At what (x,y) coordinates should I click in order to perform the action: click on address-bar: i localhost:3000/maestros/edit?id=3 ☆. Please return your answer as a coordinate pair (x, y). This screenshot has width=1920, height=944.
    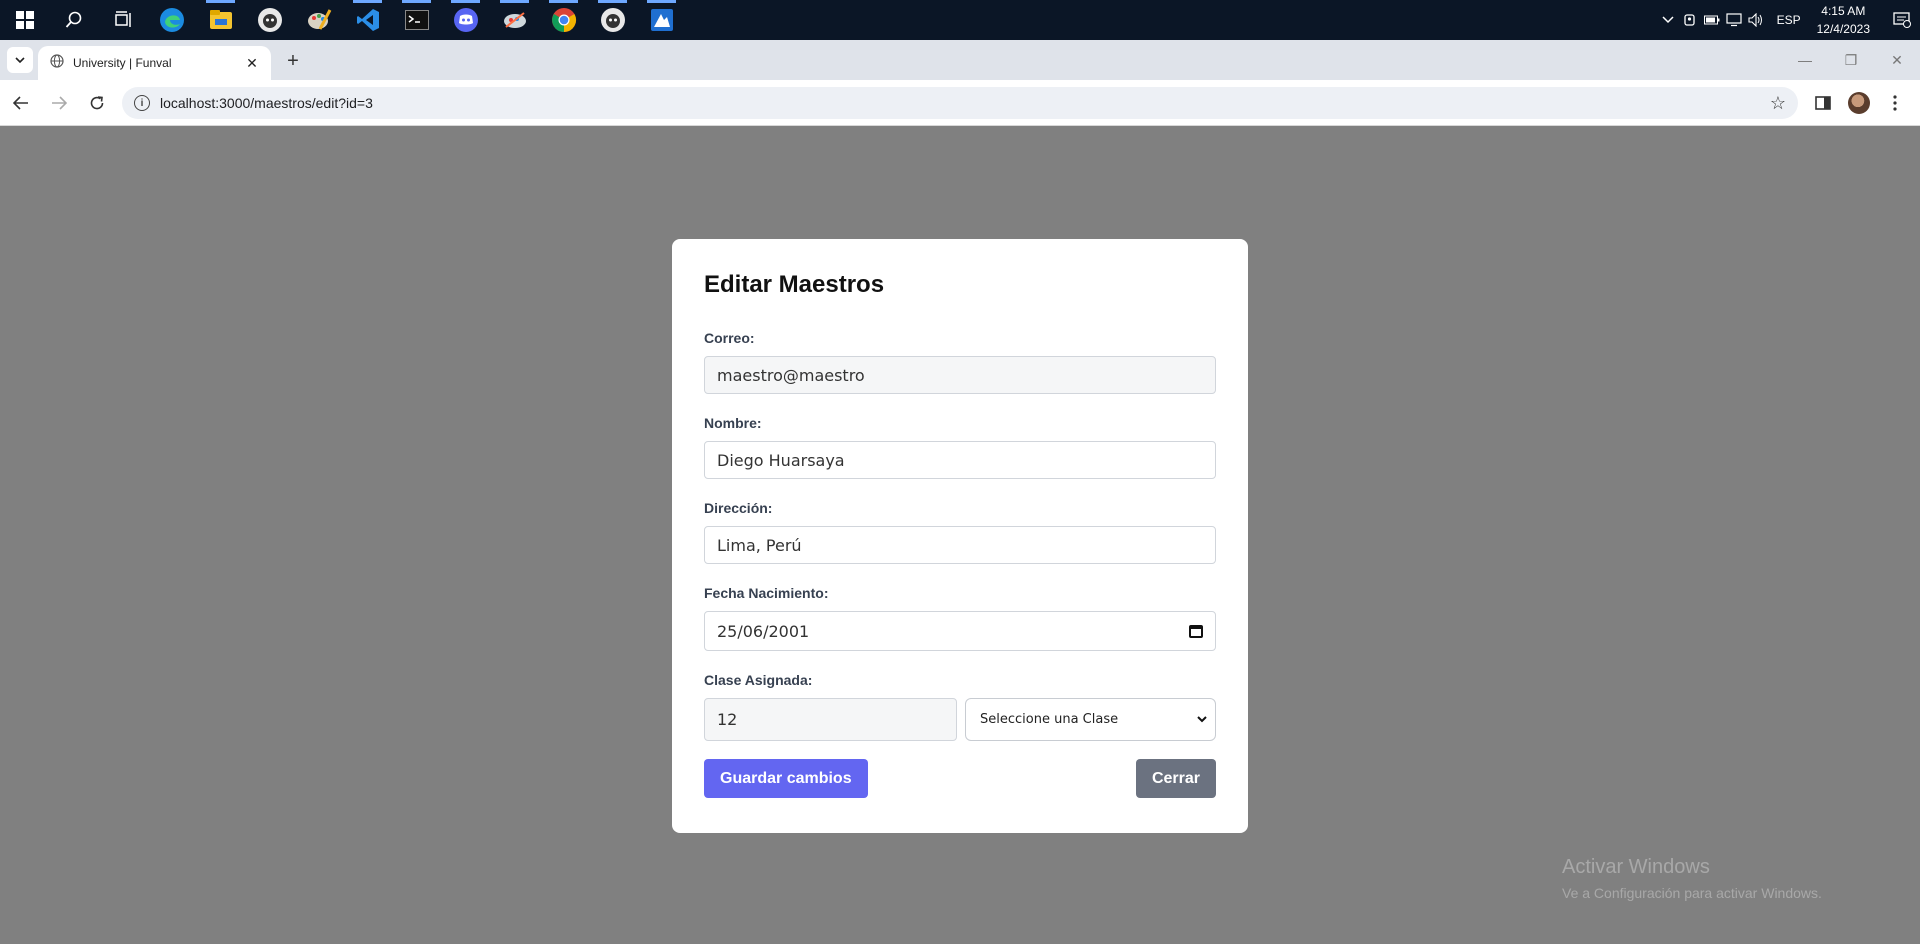
    Looking at the image, I should click on (960, 103).